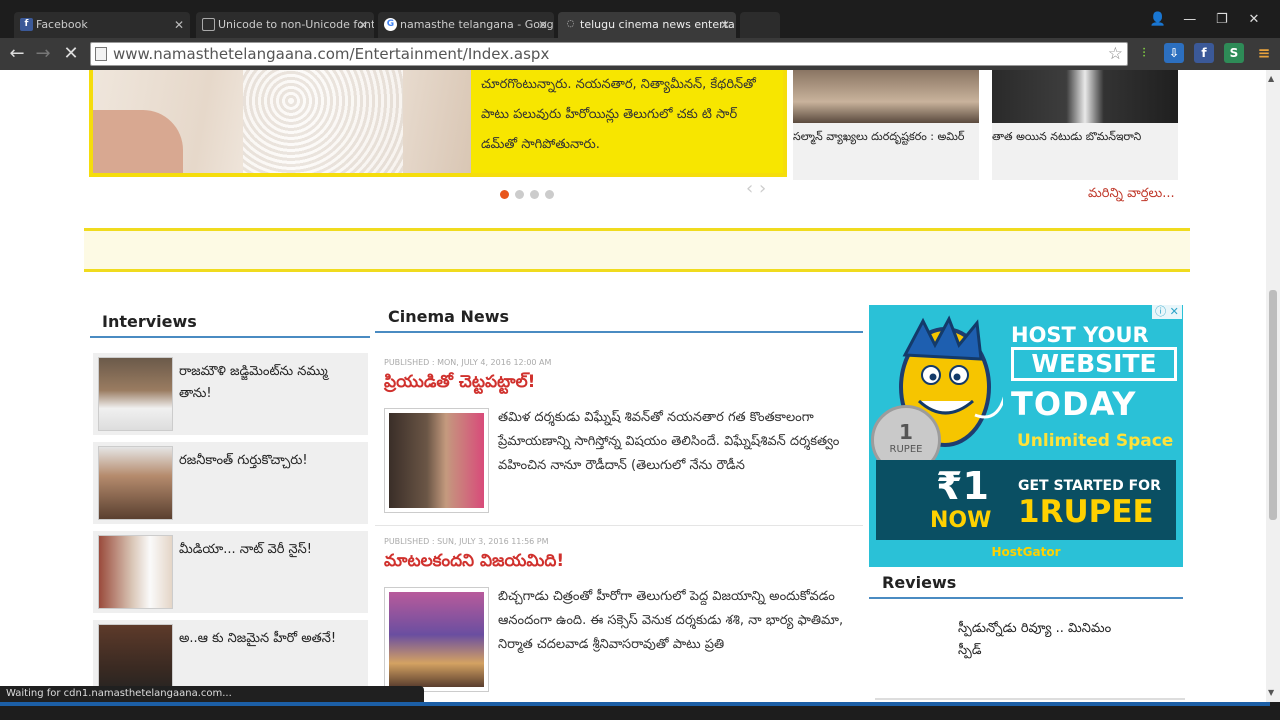 This screenshot has width=1280, height=720. What do you see at coordinates (296, 24) in the screenshot?
I see `tab-label: Unicode to non-Unicode font` at bounding box center [296, 24].